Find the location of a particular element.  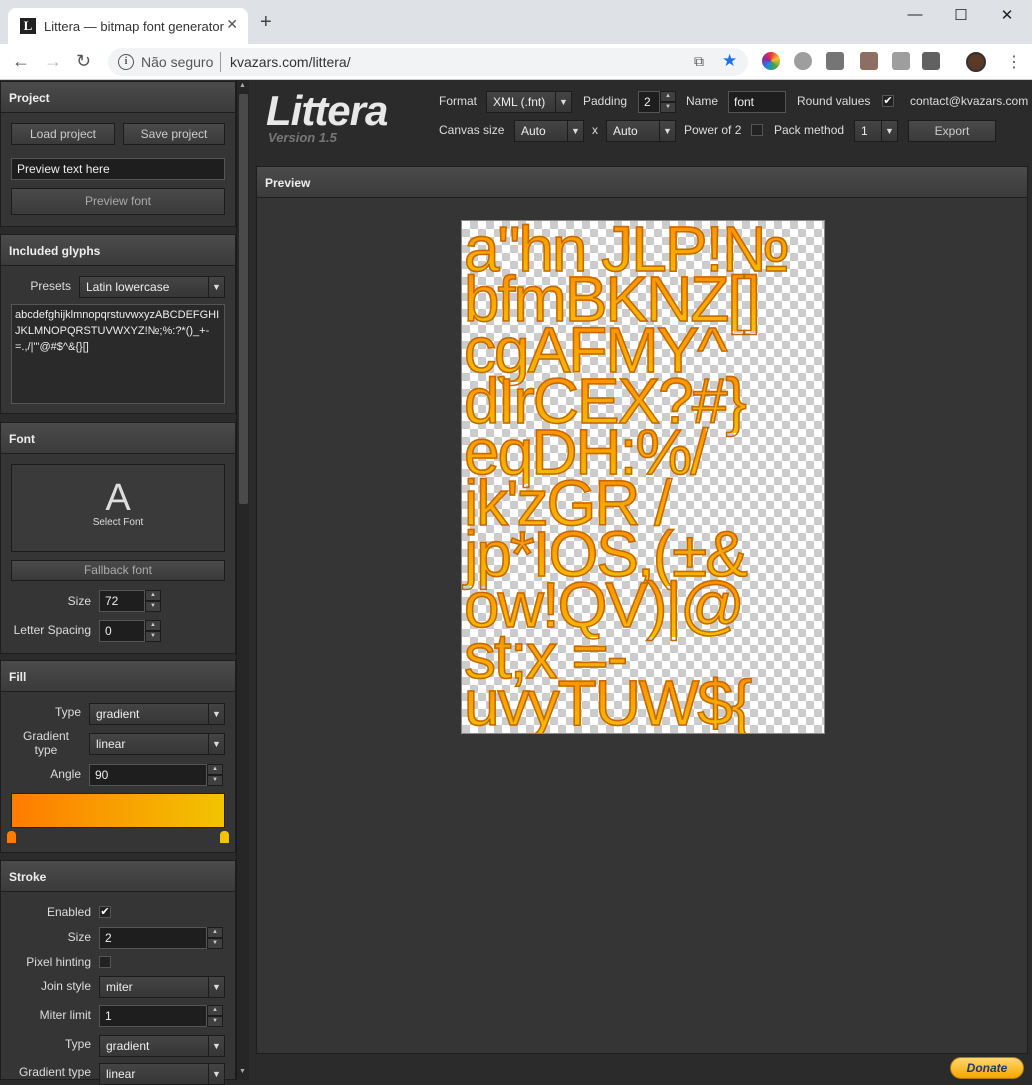

format-select: XML (.fnt) ▼ is located at coordinates (529, 102).